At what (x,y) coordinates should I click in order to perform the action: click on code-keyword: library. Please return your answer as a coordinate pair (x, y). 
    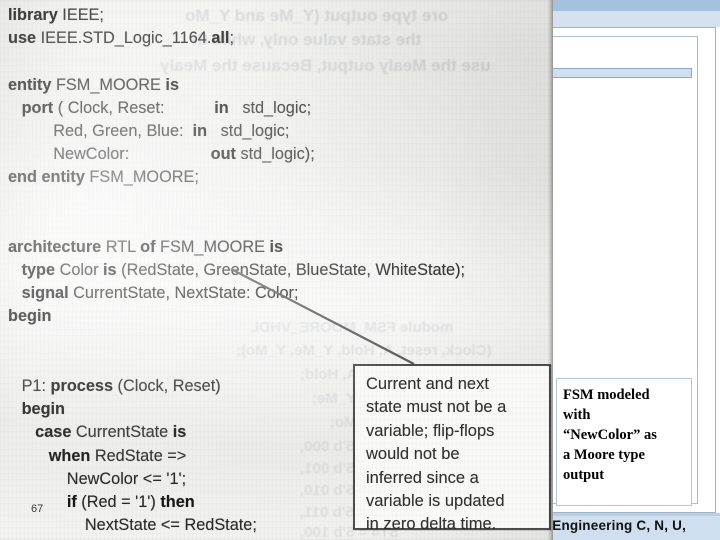
    Looking at the image, I should click on (33, 15).